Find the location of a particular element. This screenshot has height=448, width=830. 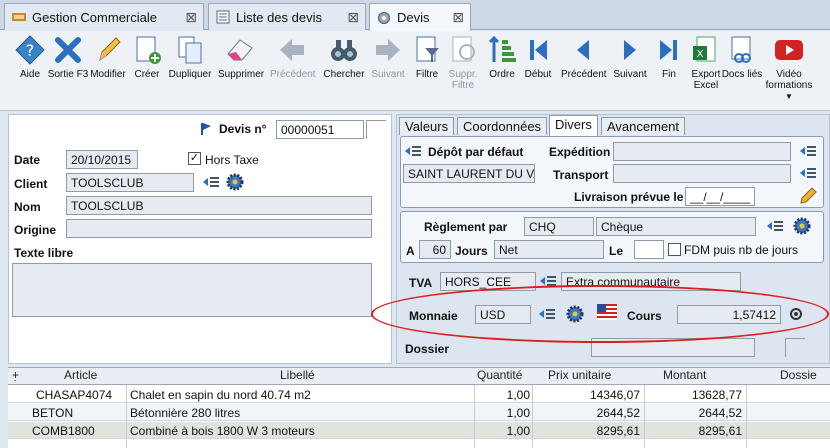

livraison-date-field: __/__/____ is located at coordinates (720, 196).